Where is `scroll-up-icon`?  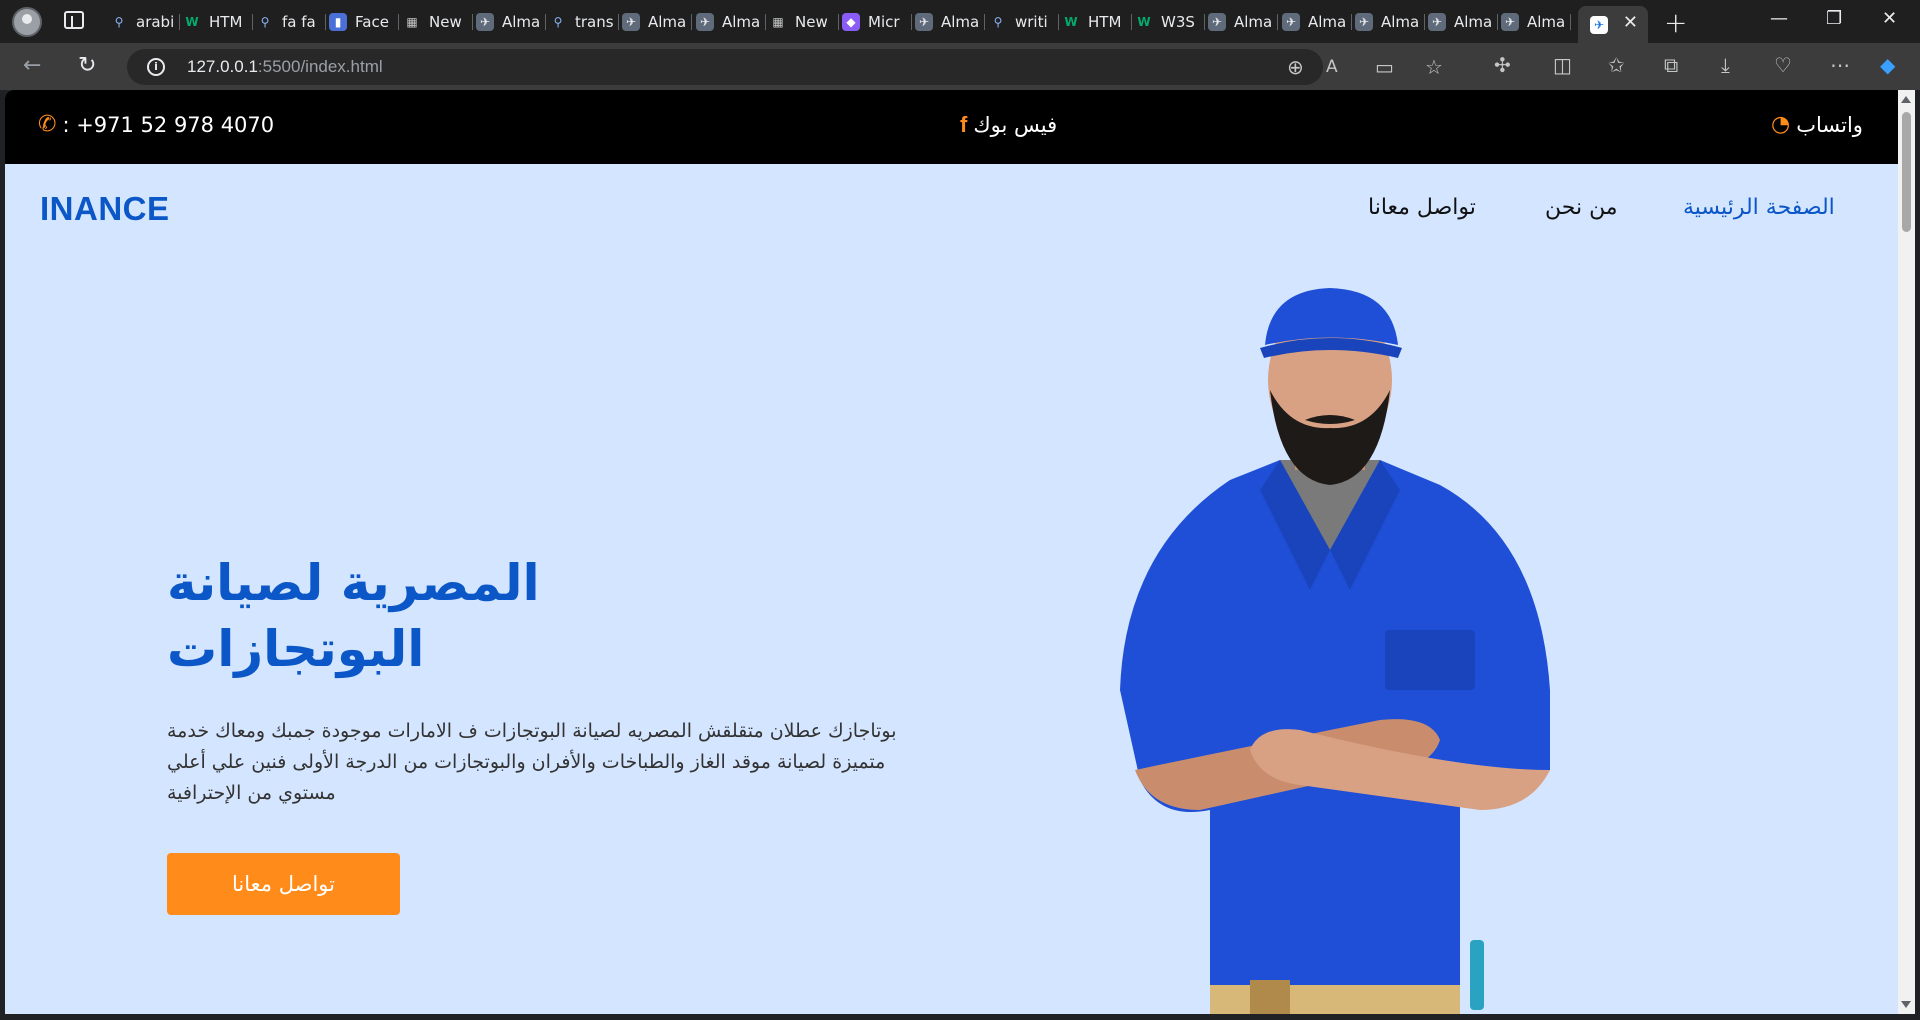 scroll-up-icon is located at coordinates (1906, 99).